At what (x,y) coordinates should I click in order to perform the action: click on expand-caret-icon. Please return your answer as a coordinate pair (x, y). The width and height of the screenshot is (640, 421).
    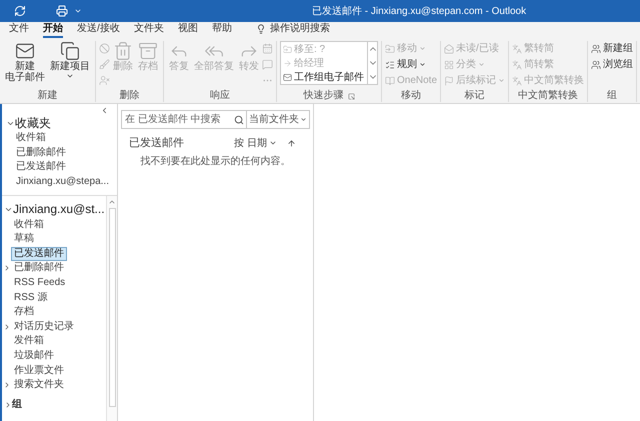
    Looking at the image, I should click on (8, 404).